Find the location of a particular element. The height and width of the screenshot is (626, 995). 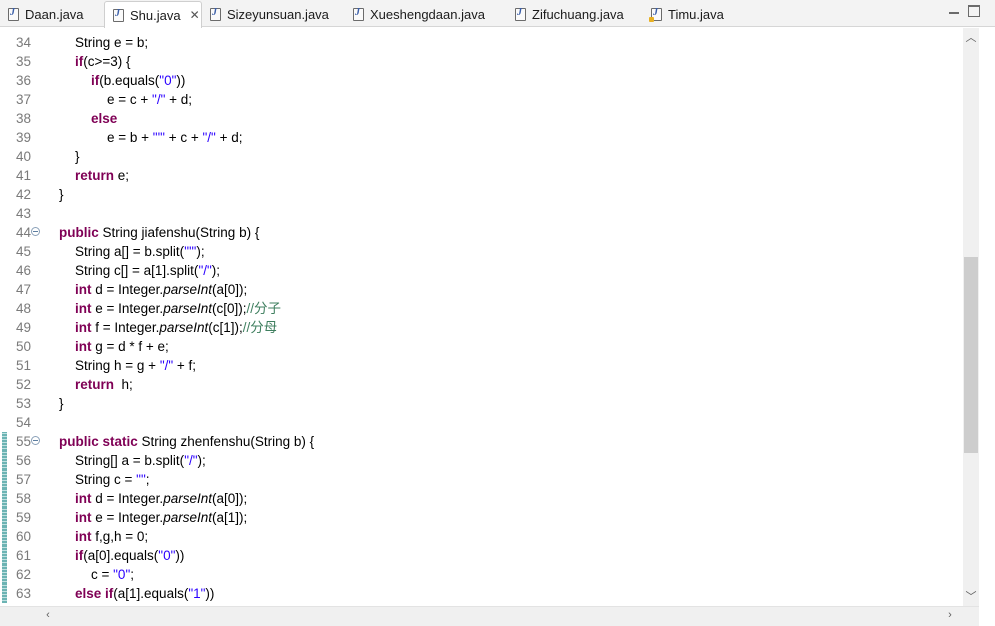

code-line: 37 e = c + "/" + d; is located at coordinates (481, 99).